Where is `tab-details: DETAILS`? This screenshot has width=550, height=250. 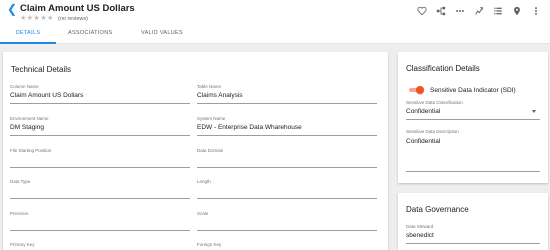 tab-details: DETAILS is located at coordinates (28, 35).